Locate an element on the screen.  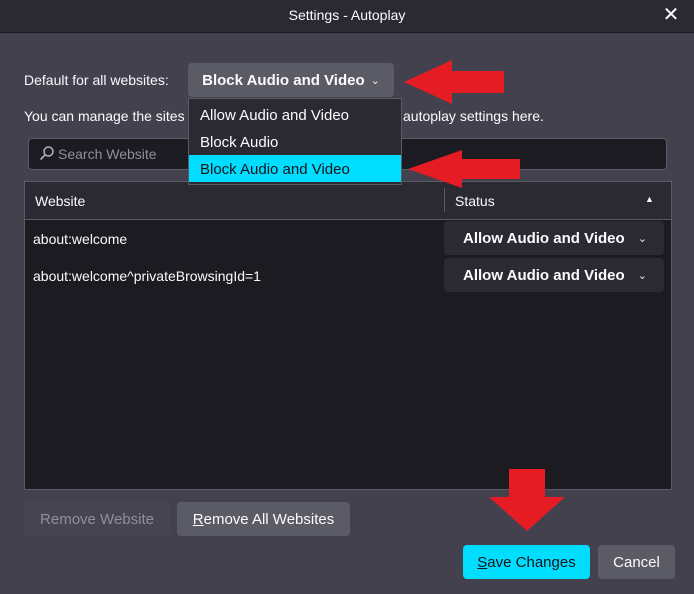
website-cell: about:welcome is located at coordinates (80, 239).